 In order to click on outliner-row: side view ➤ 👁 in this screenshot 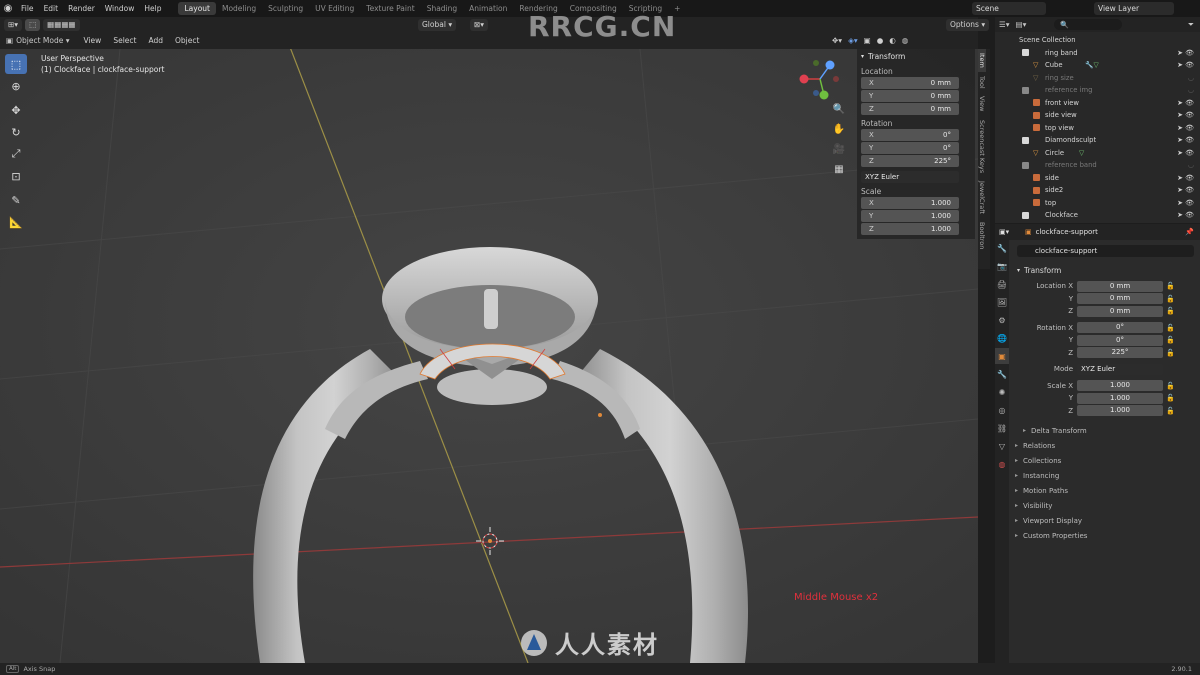, I will do `click(1097, 115)`.